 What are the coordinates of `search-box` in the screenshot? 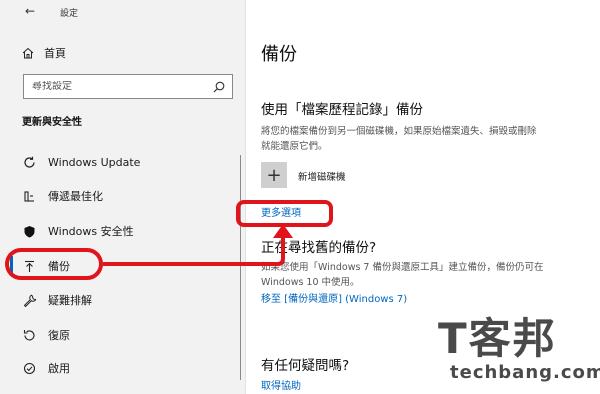 It's located at (128, 86).